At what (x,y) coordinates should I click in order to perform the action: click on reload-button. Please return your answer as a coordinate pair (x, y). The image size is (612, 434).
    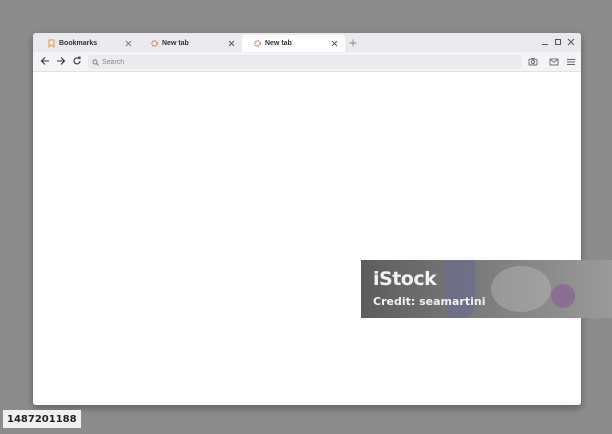
    Looking at the image, I should click on (77, 62).